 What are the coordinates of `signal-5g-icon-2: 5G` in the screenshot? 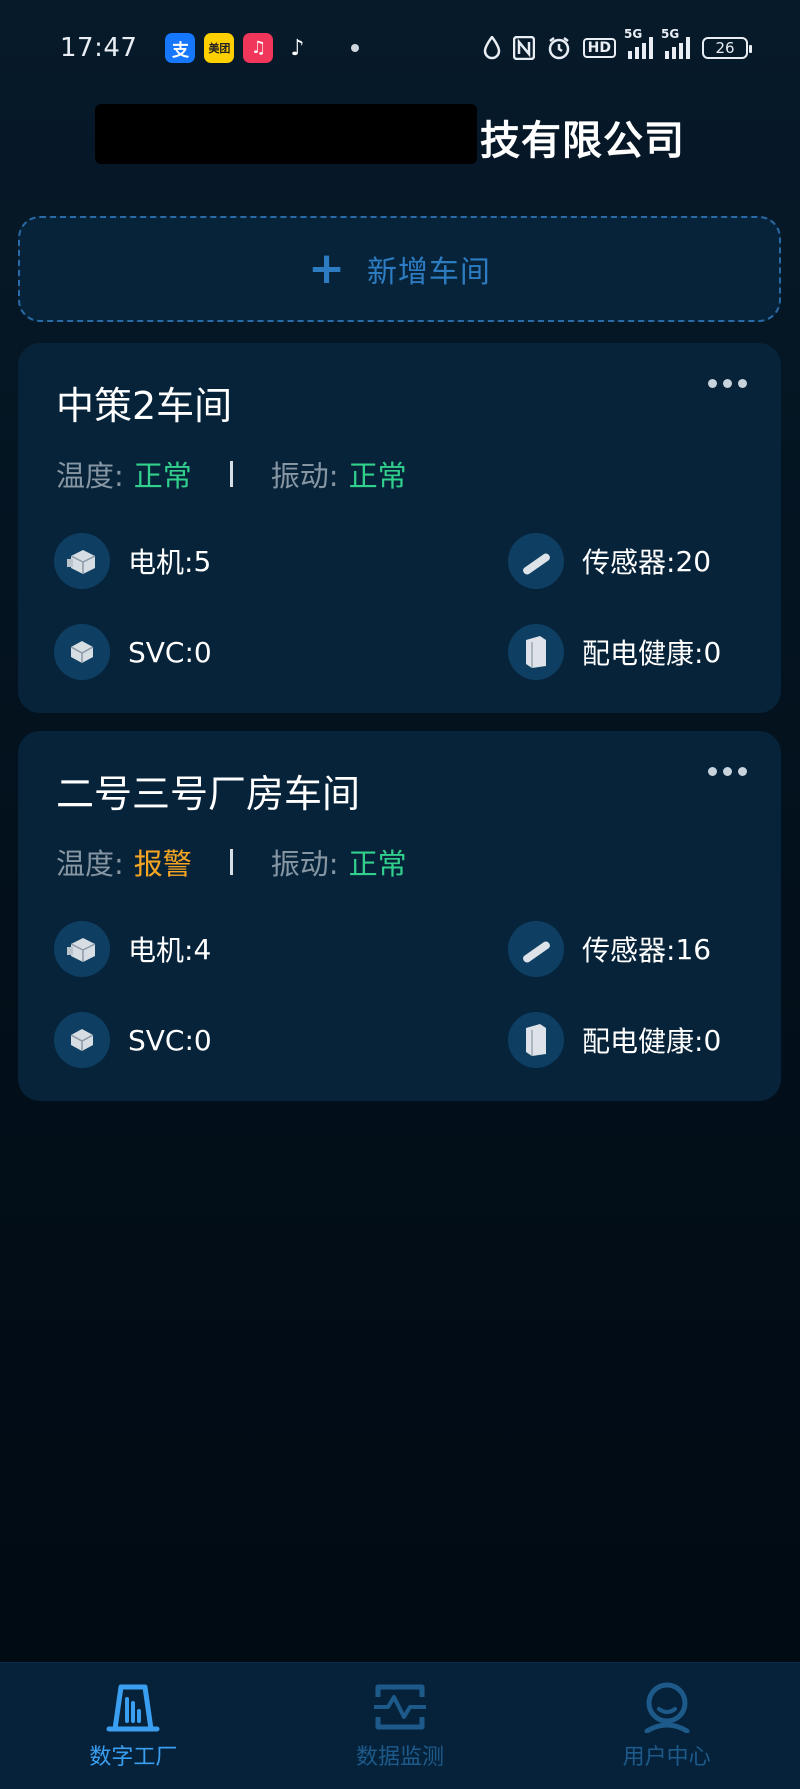 It's located at (675, 43).